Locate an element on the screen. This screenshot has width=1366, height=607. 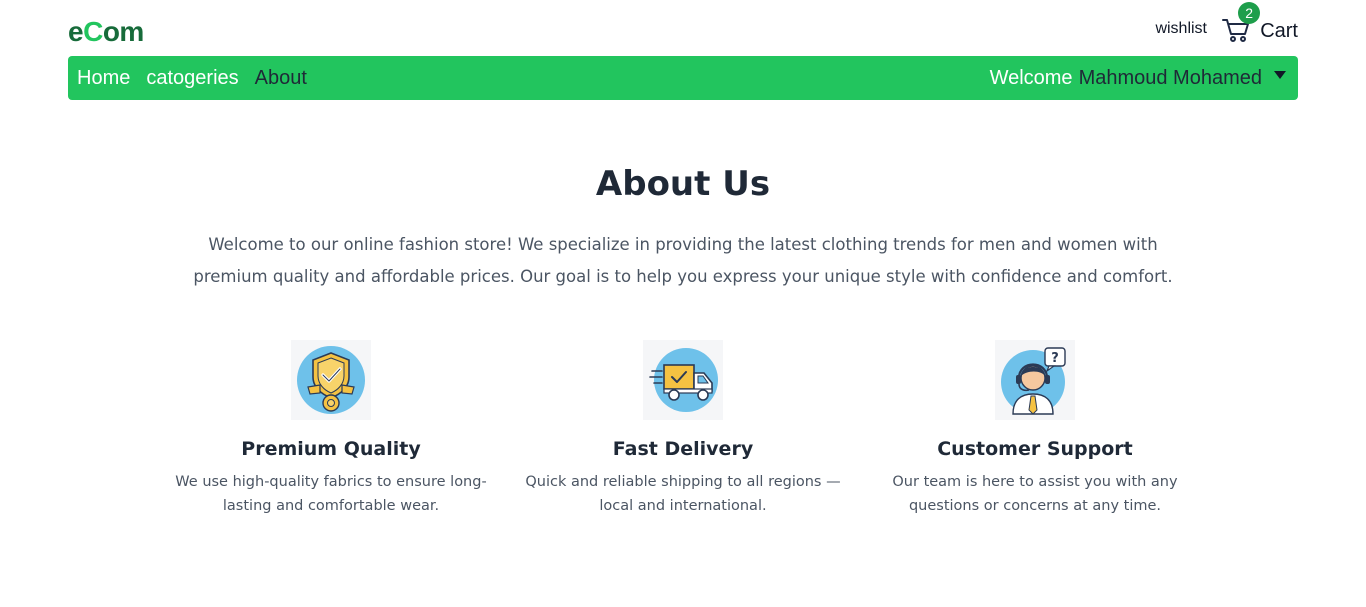
customer-support-agent-icon: ? is located at coordinates (1033, 381).